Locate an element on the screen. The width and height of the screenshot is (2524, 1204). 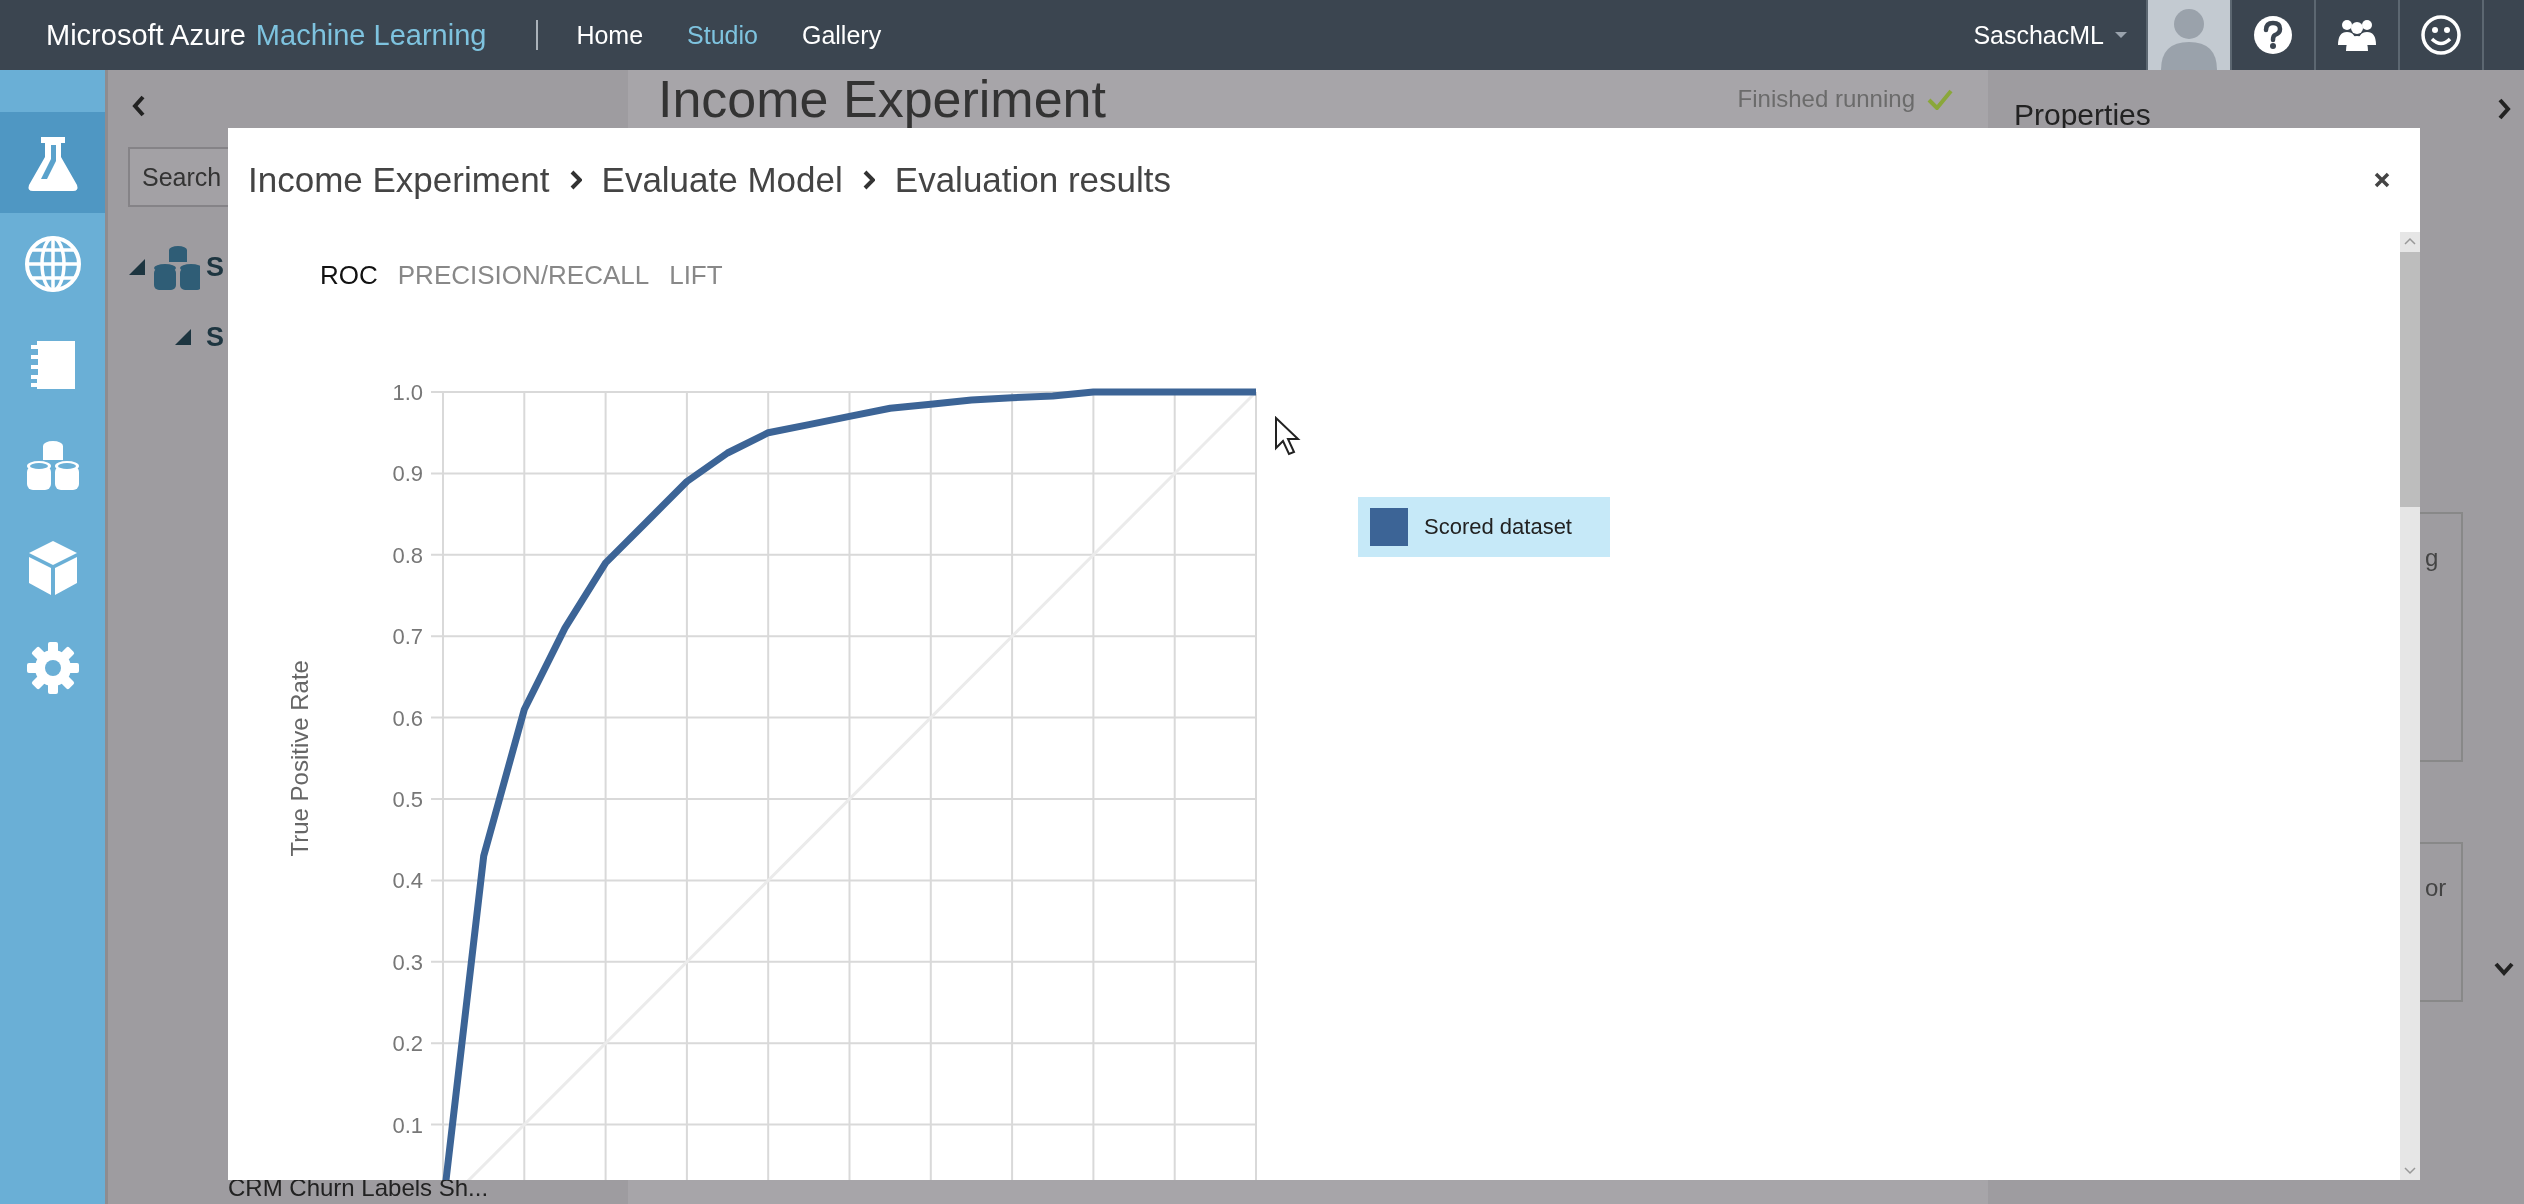
checkmark-icon is located at coordinates (1940, 99).